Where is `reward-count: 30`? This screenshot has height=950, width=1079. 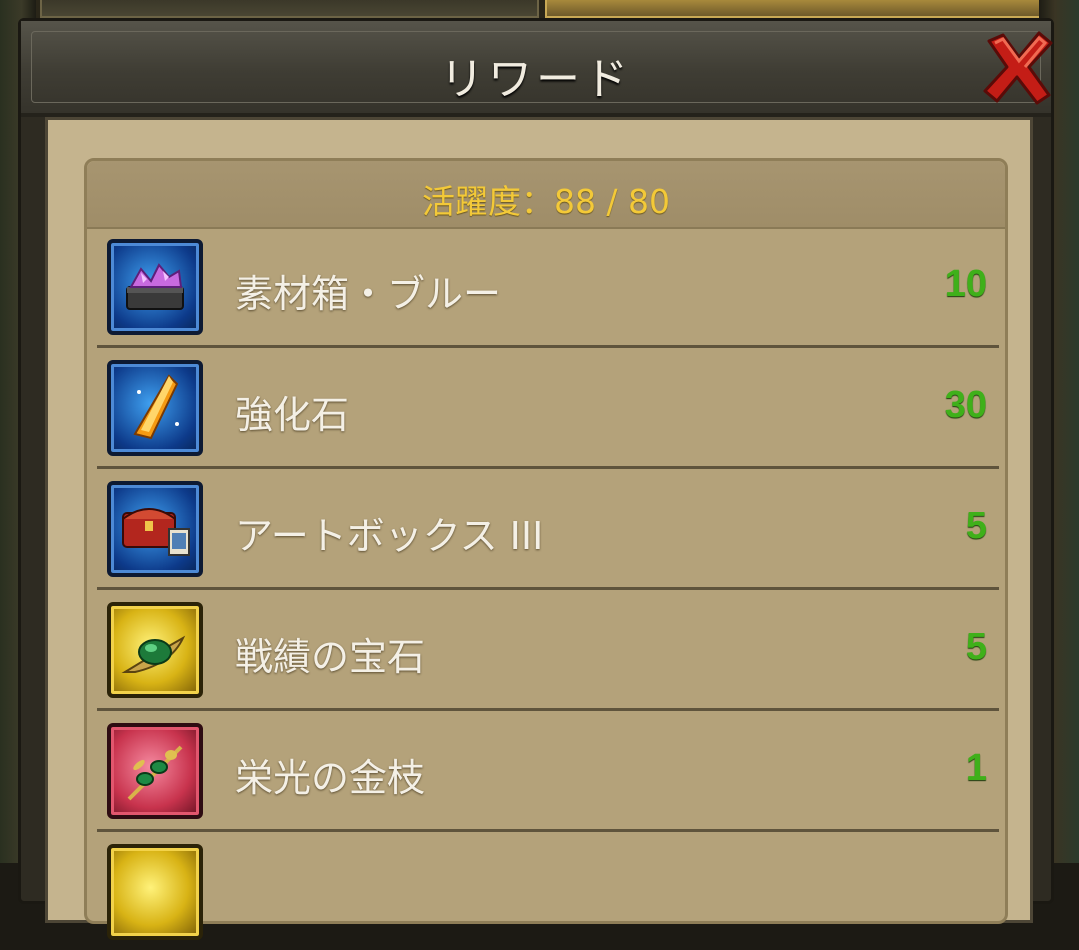
reward-count: 30 is located at coordinates (965, 405).